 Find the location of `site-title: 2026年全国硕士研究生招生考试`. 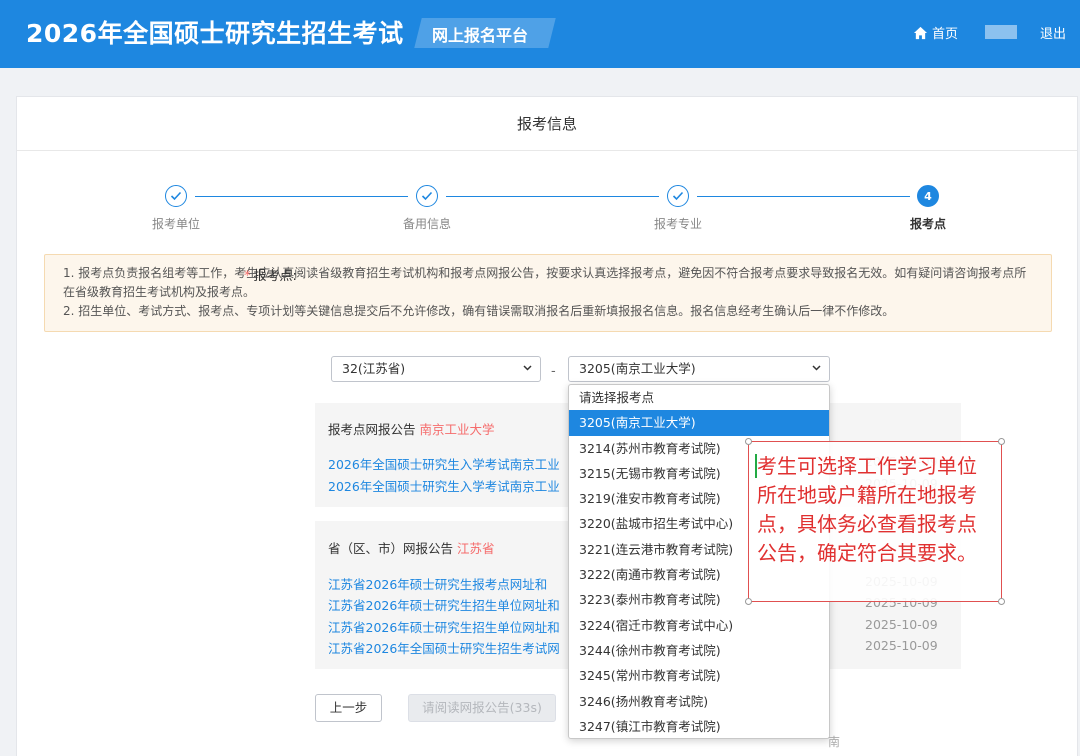

site-title: 2026年全国硕士研究生招生考试 is located at coordinates (215, 33).